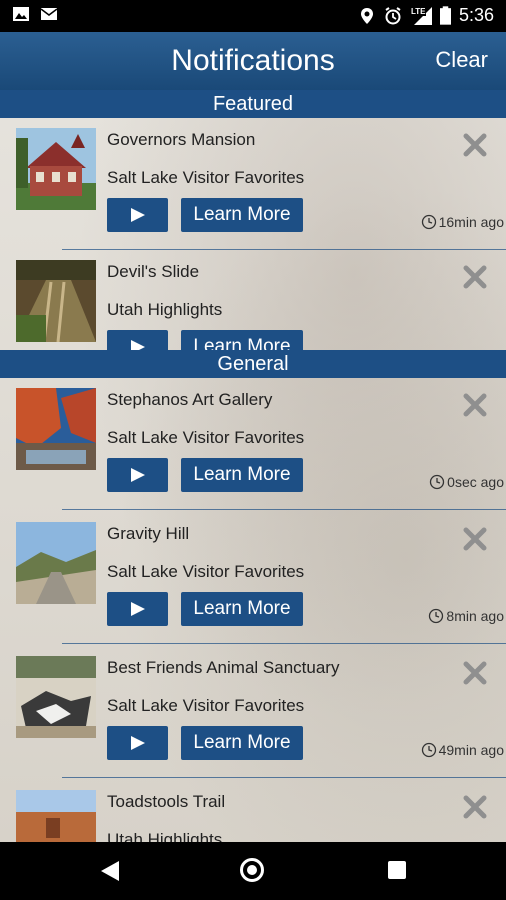  Describe the element at coordinates (56, 816) in the screenshot. I see `thumbnail-toadstools-trail` at that location.